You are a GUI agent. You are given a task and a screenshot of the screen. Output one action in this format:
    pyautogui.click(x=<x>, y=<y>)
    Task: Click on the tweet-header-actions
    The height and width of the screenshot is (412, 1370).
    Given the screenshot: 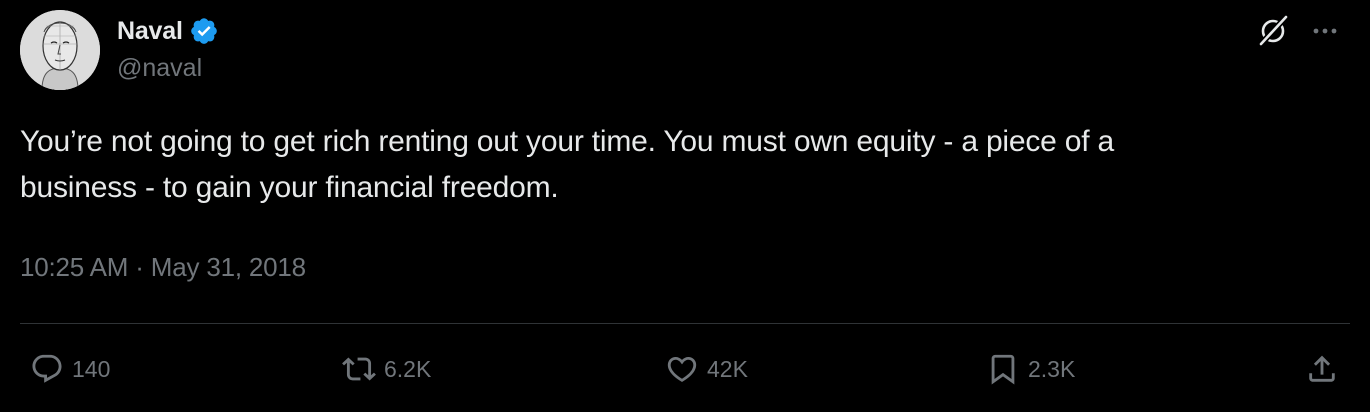 What is the action you would take?
    pyautogui.click(x=1298, y=31)
    